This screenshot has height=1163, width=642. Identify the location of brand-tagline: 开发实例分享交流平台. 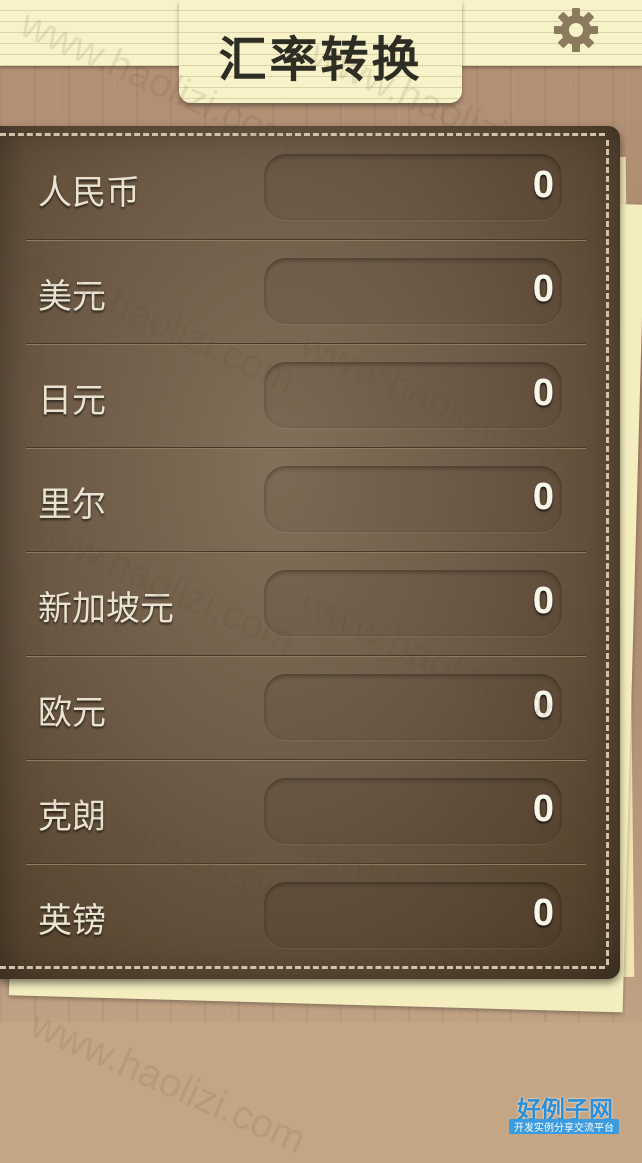
(564, 1126).